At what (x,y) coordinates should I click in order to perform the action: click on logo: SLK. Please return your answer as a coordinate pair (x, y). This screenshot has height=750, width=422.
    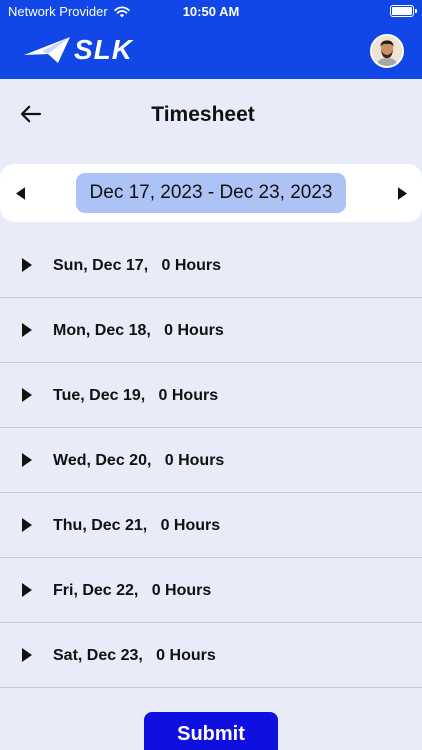
    Looking at the image, I should click on (77, 50).